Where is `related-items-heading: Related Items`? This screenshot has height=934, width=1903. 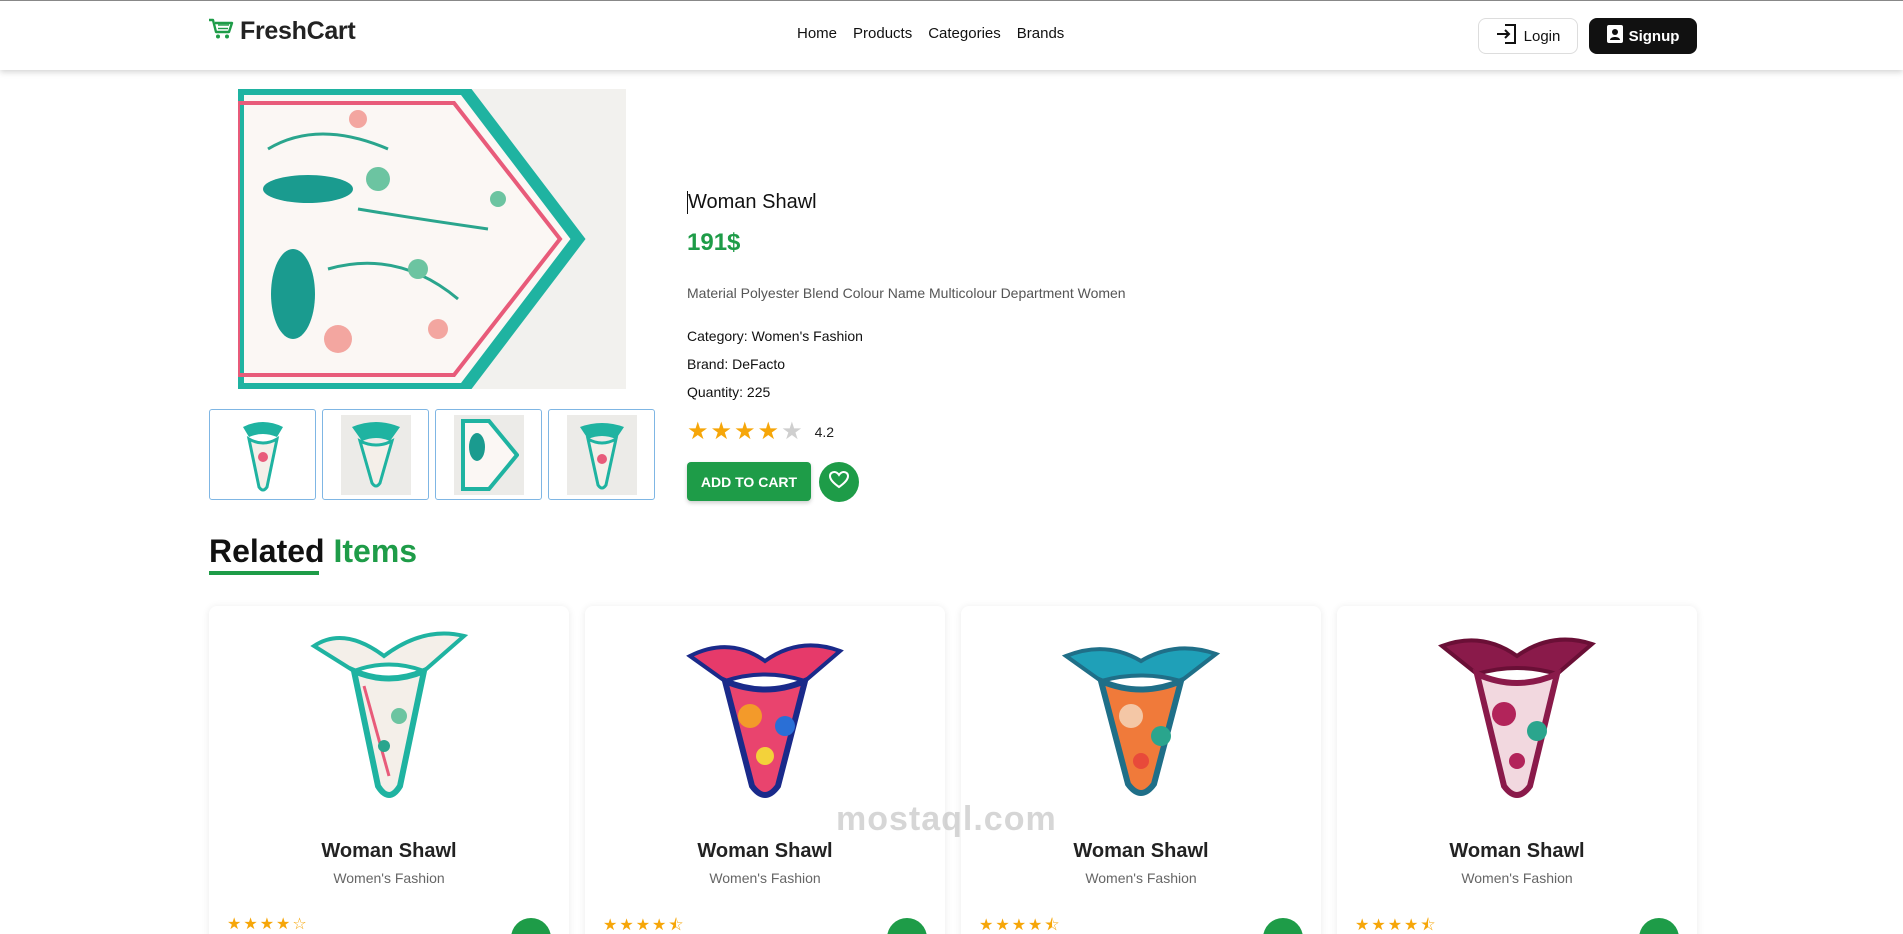 related-items-heading: Related Items is located at coordinates (313, 551).